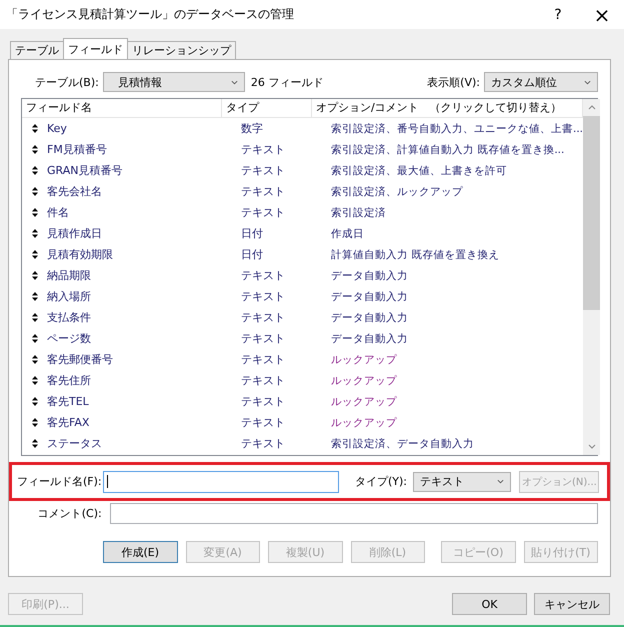 The width and height of the screenshot is (624, 627). What do you see at coordinates (75, 233) in the screenshot?
I see `field-name: 見積作成日` at bounding box center [75, 233].